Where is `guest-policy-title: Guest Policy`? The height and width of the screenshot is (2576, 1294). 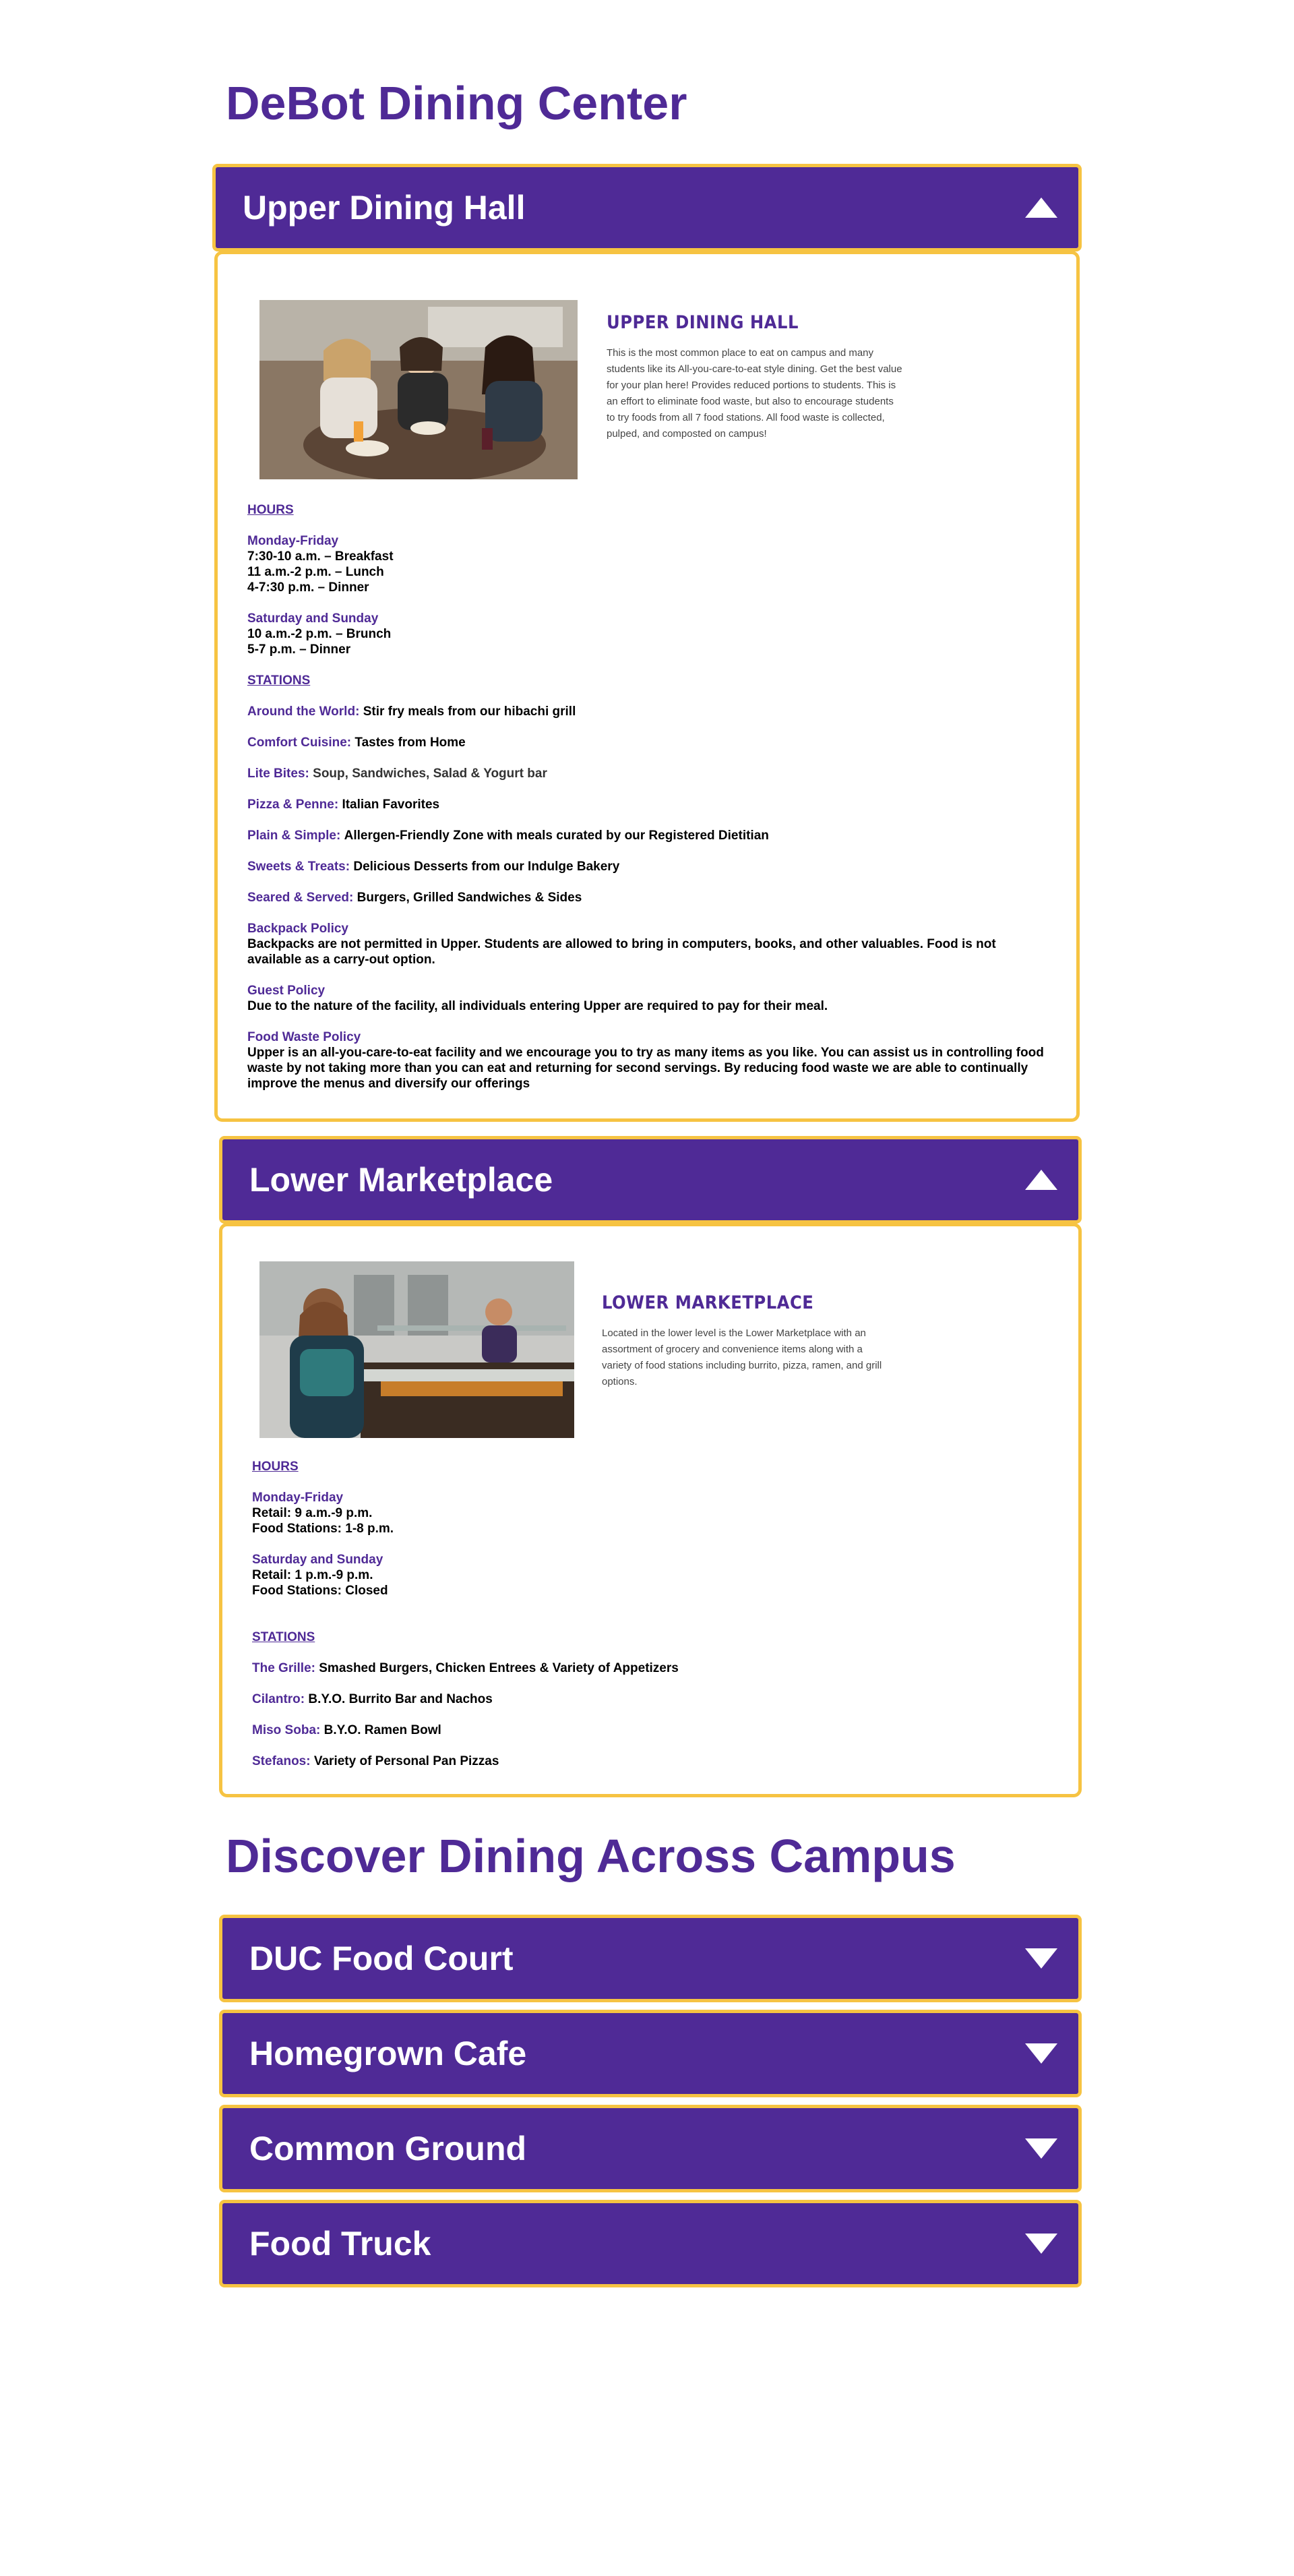 guest-policy-title: Guest Policy is located at coordinates (286, 991).